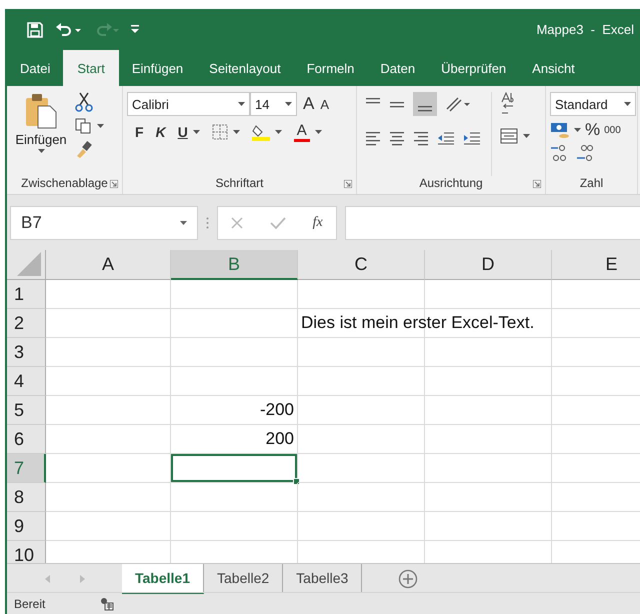  I want to click on cell-text: -200, so click(277, 410).